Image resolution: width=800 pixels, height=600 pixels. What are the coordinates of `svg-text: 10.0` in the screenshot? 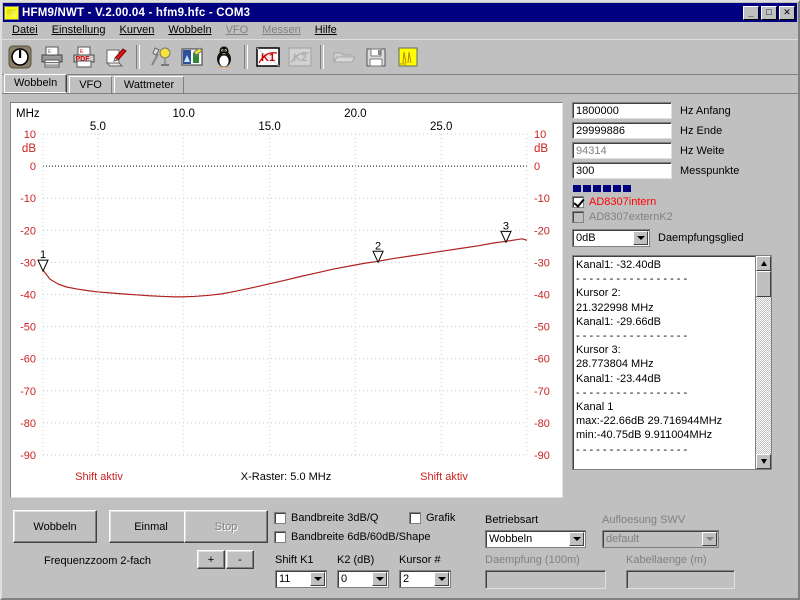 It's located at (184, 114).